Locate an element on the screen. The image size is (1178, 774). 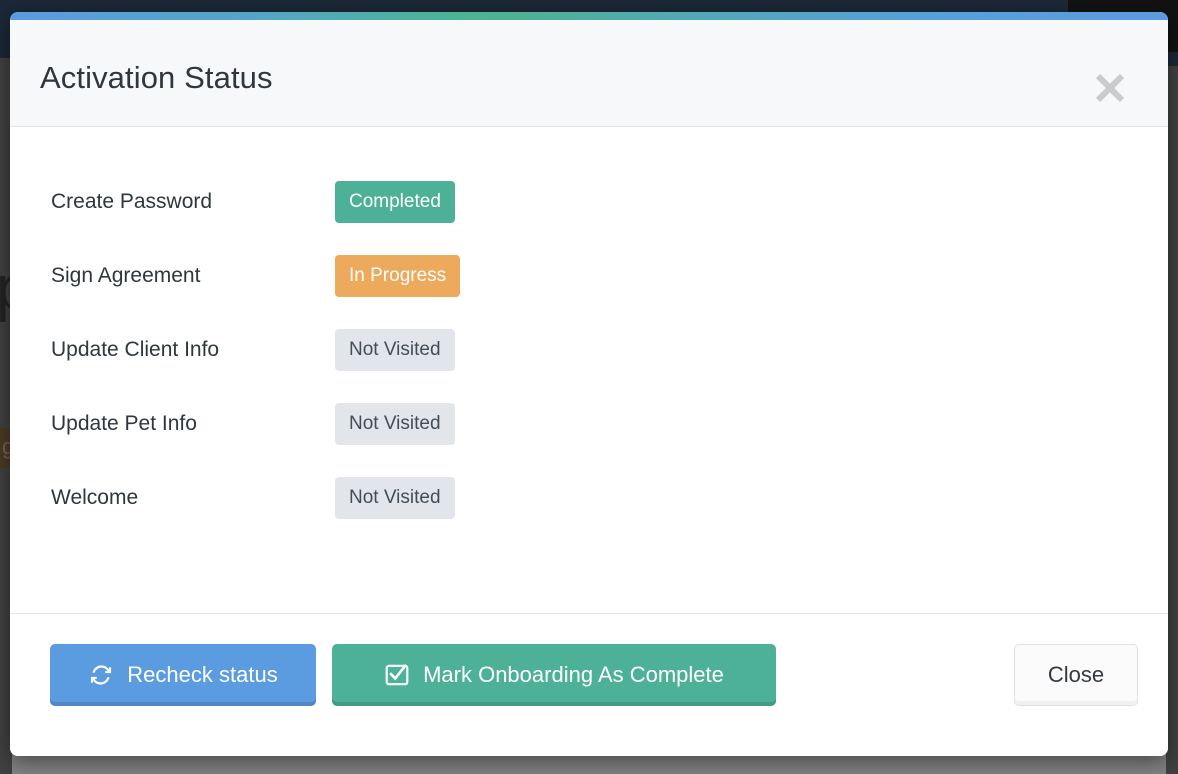
table-row: Sign Agreement In Progress is located at coordinates (589, 276).